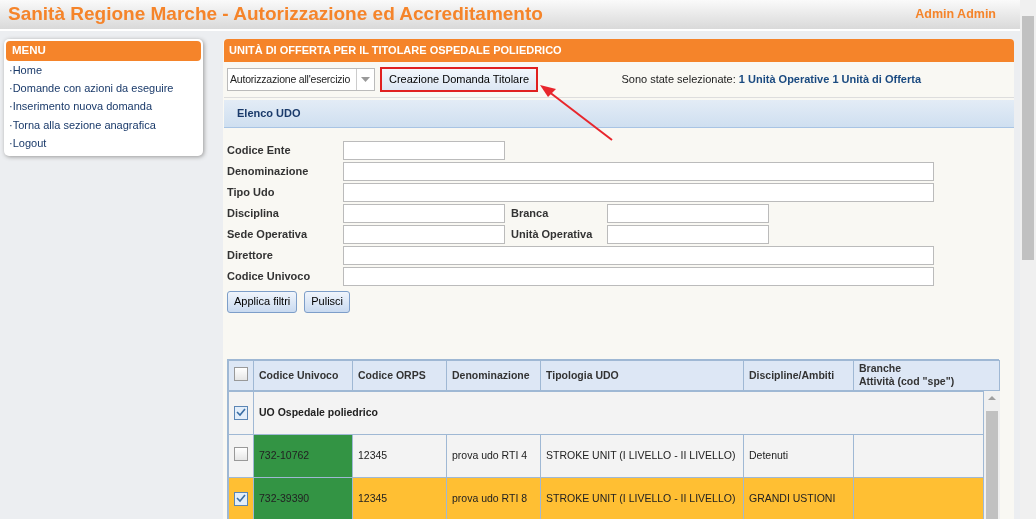  What do you see at coordinates (459, 80) in the screenshot?
I see `create-application-button: Creazione Domanda Titolare` at bounding box center [459, 80].